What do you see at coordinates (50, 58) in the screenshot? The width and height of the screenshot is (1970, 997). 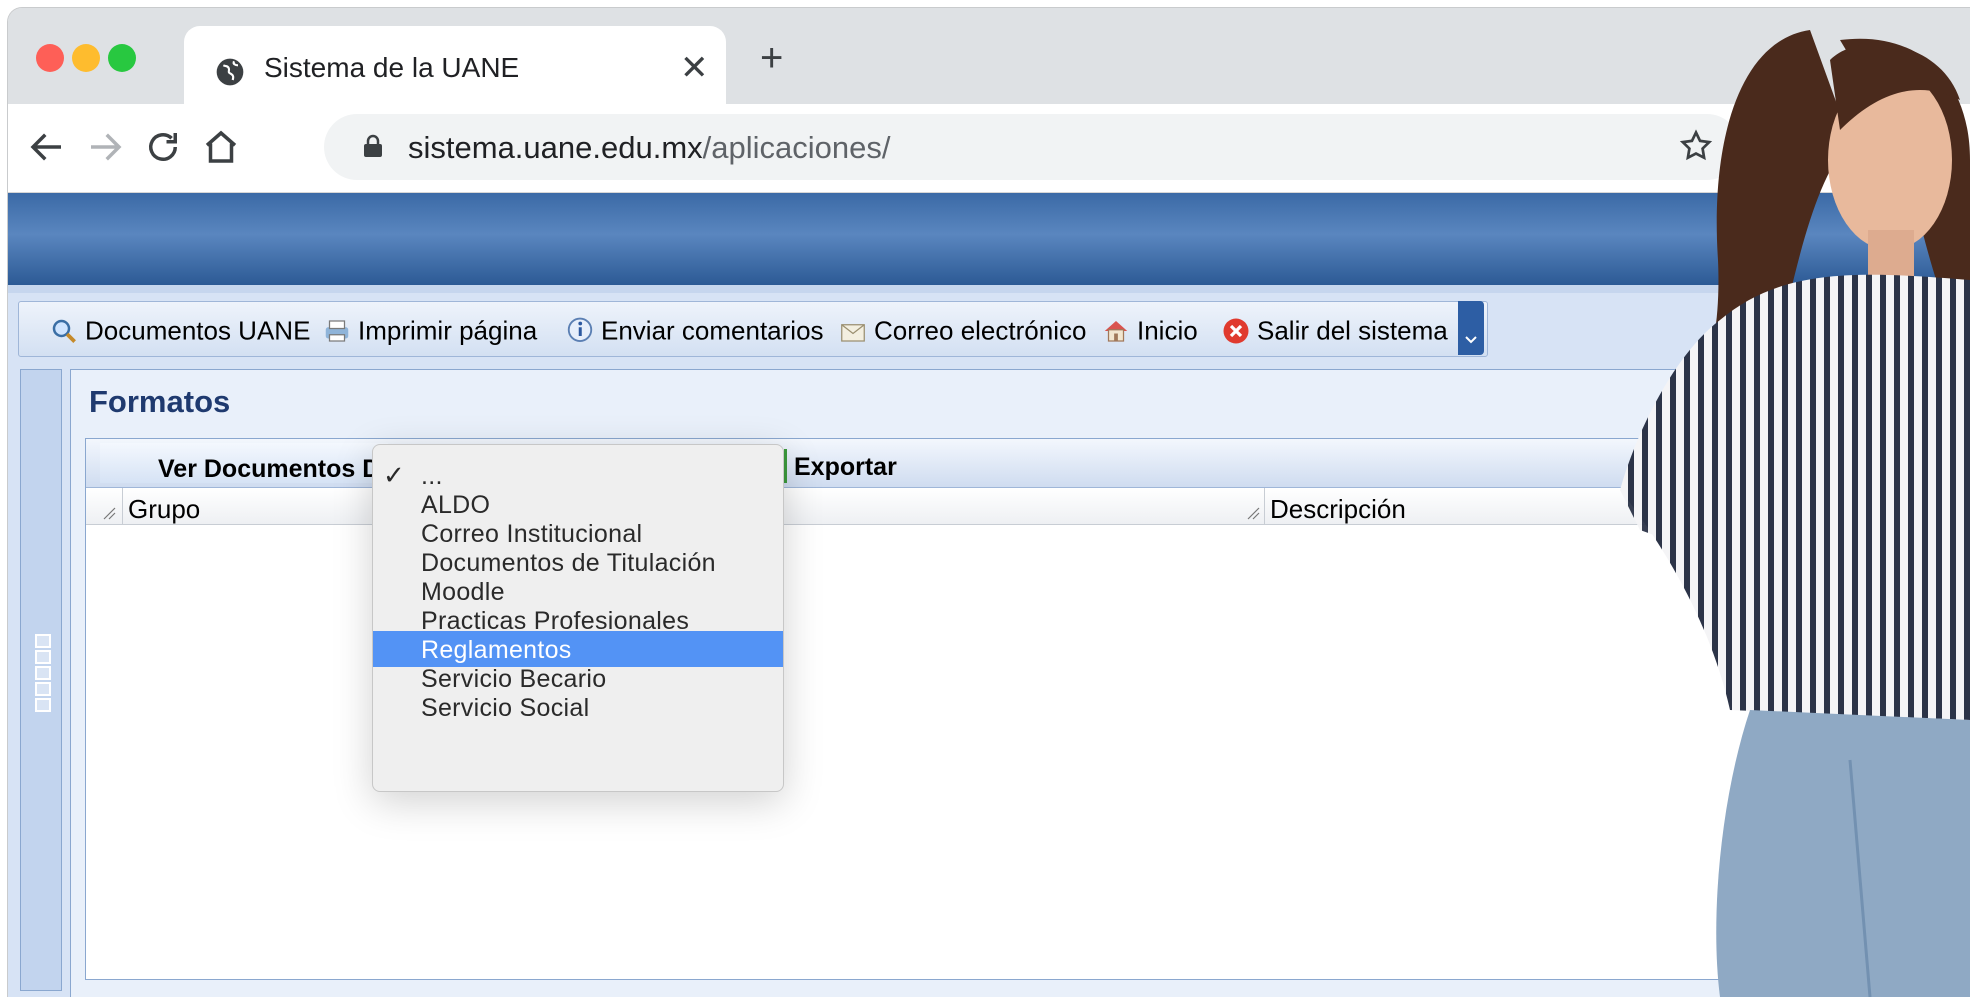 I see `close-window-button` at bounding box center [50, 58].